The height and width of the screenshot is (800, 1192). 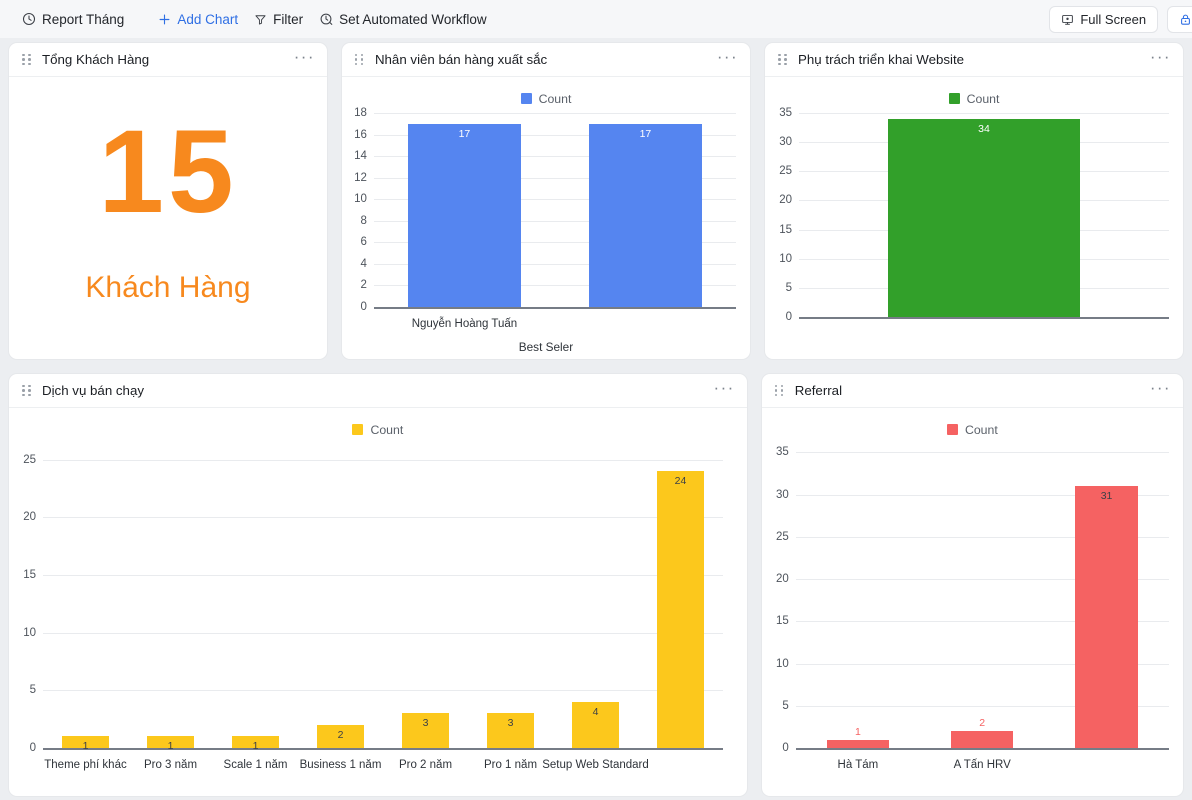 What do you see at coordinates (255, 765) in the screenshot?
I see `x-axis-tick-label: Scale 1 năm` at bounding box center [255, 765].